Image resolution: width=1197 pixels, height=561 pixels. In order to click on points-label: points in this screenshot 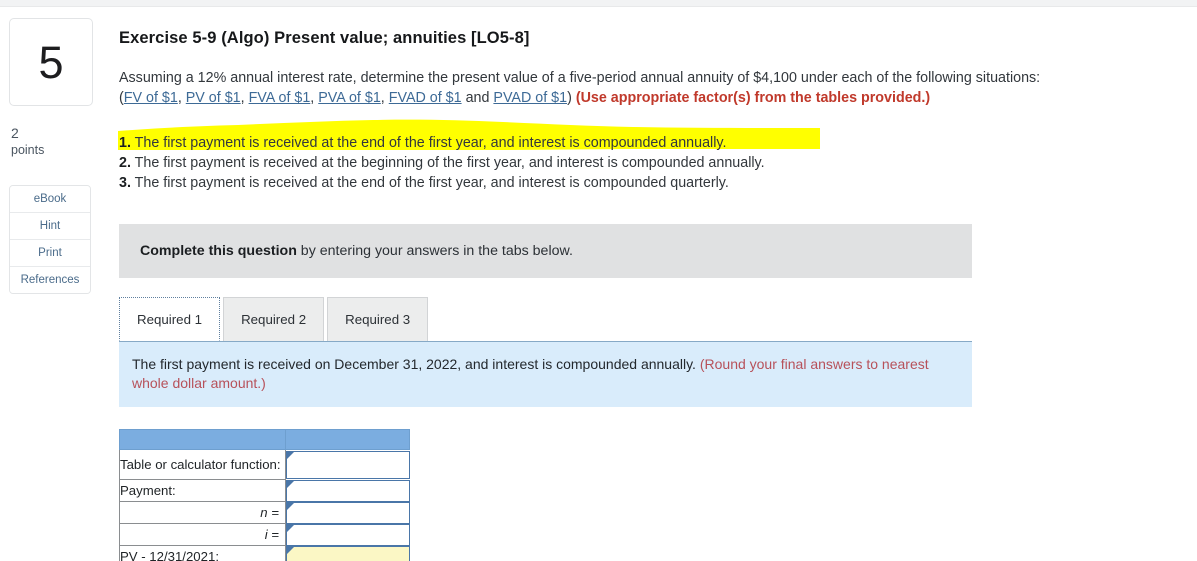, I will do `click(28, 149)`.